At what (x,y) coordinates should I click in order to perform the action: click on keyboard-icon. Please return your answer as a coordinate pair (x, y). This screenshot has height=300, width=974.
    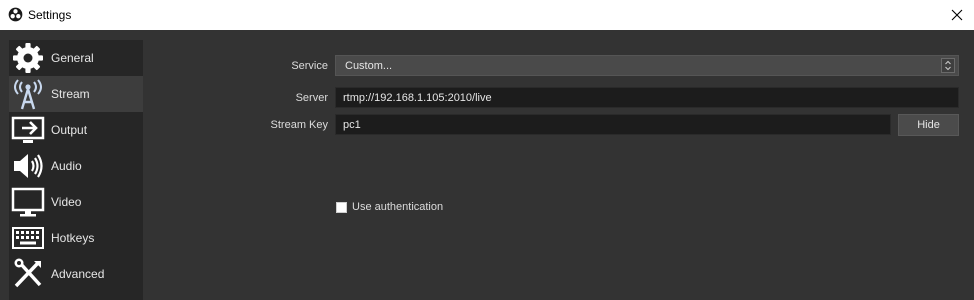
    Looking at the image, I should click on (28, 238).